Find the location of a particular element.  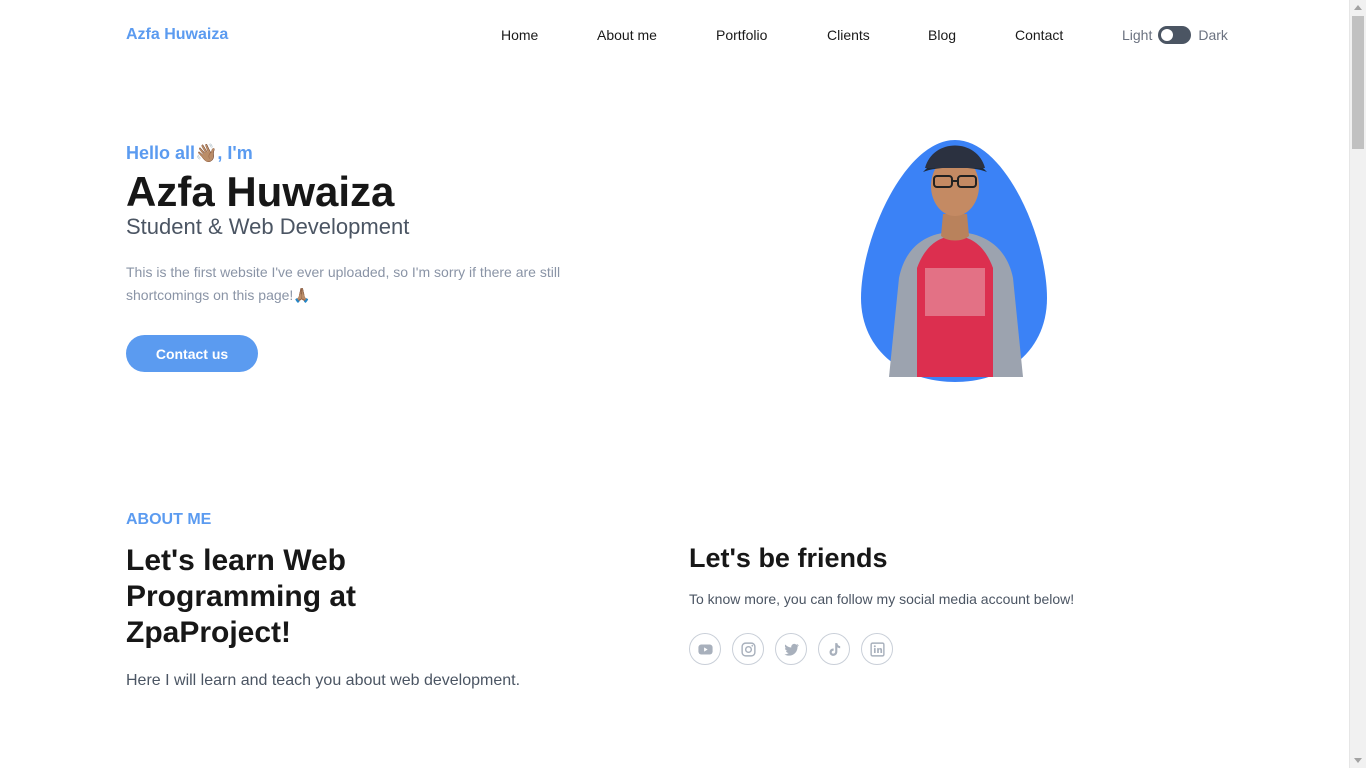

twitter-icon is located at coordinates (791, 649).